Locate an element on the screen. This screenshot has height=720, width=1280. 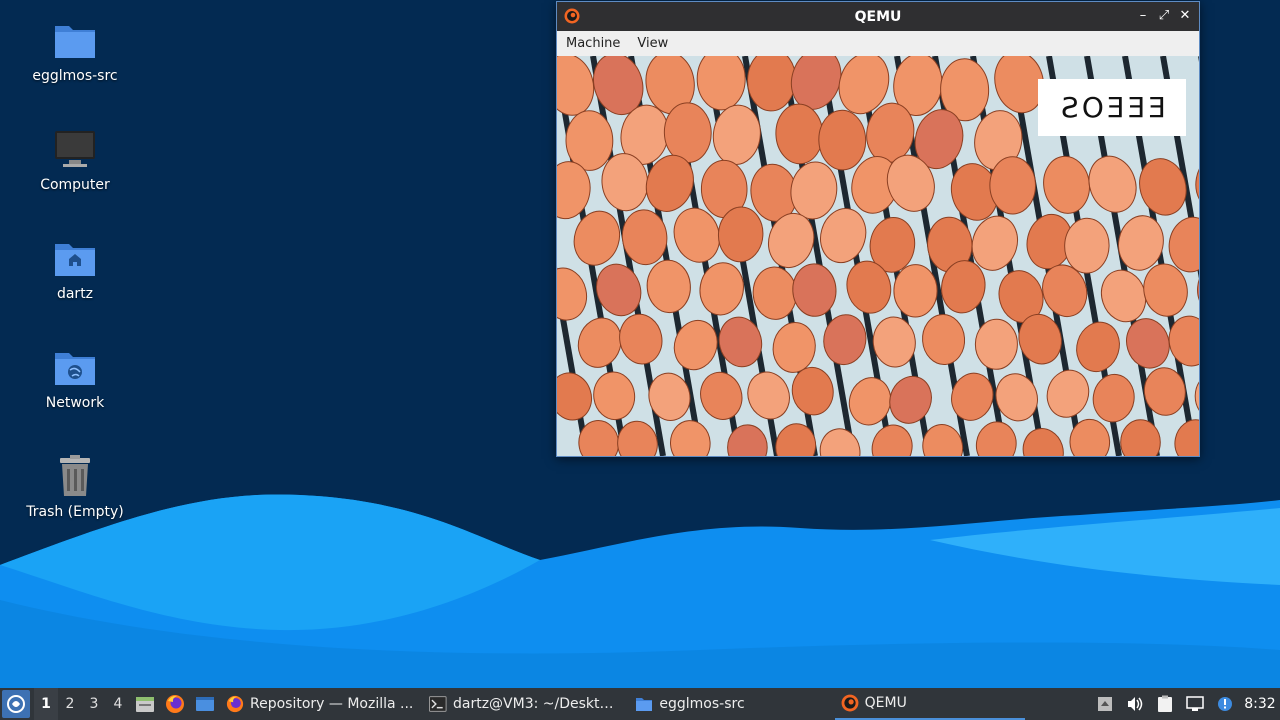
desktop-icon-label: egglmos-src is located at coordinates (75, 76).